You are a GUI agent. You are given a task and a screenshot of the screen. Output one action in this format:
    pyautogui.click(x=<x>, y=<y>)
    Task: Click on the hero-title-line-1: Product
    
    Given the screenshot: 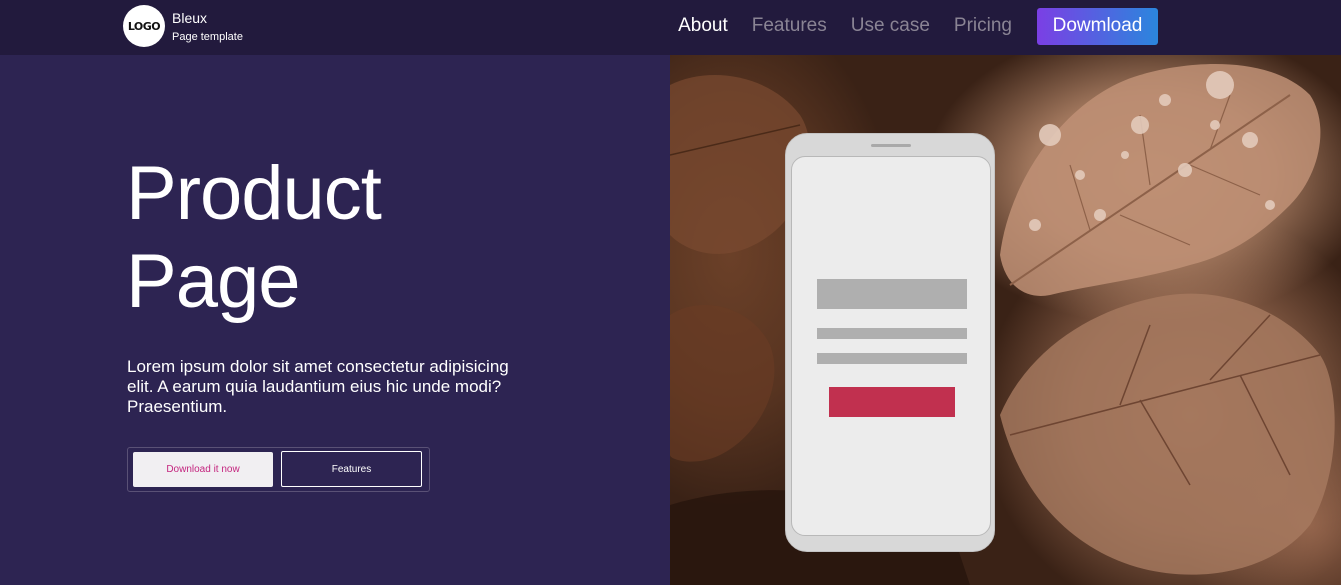 What is the action you would take?
    pyautogui.click(x=254, y=193)
    